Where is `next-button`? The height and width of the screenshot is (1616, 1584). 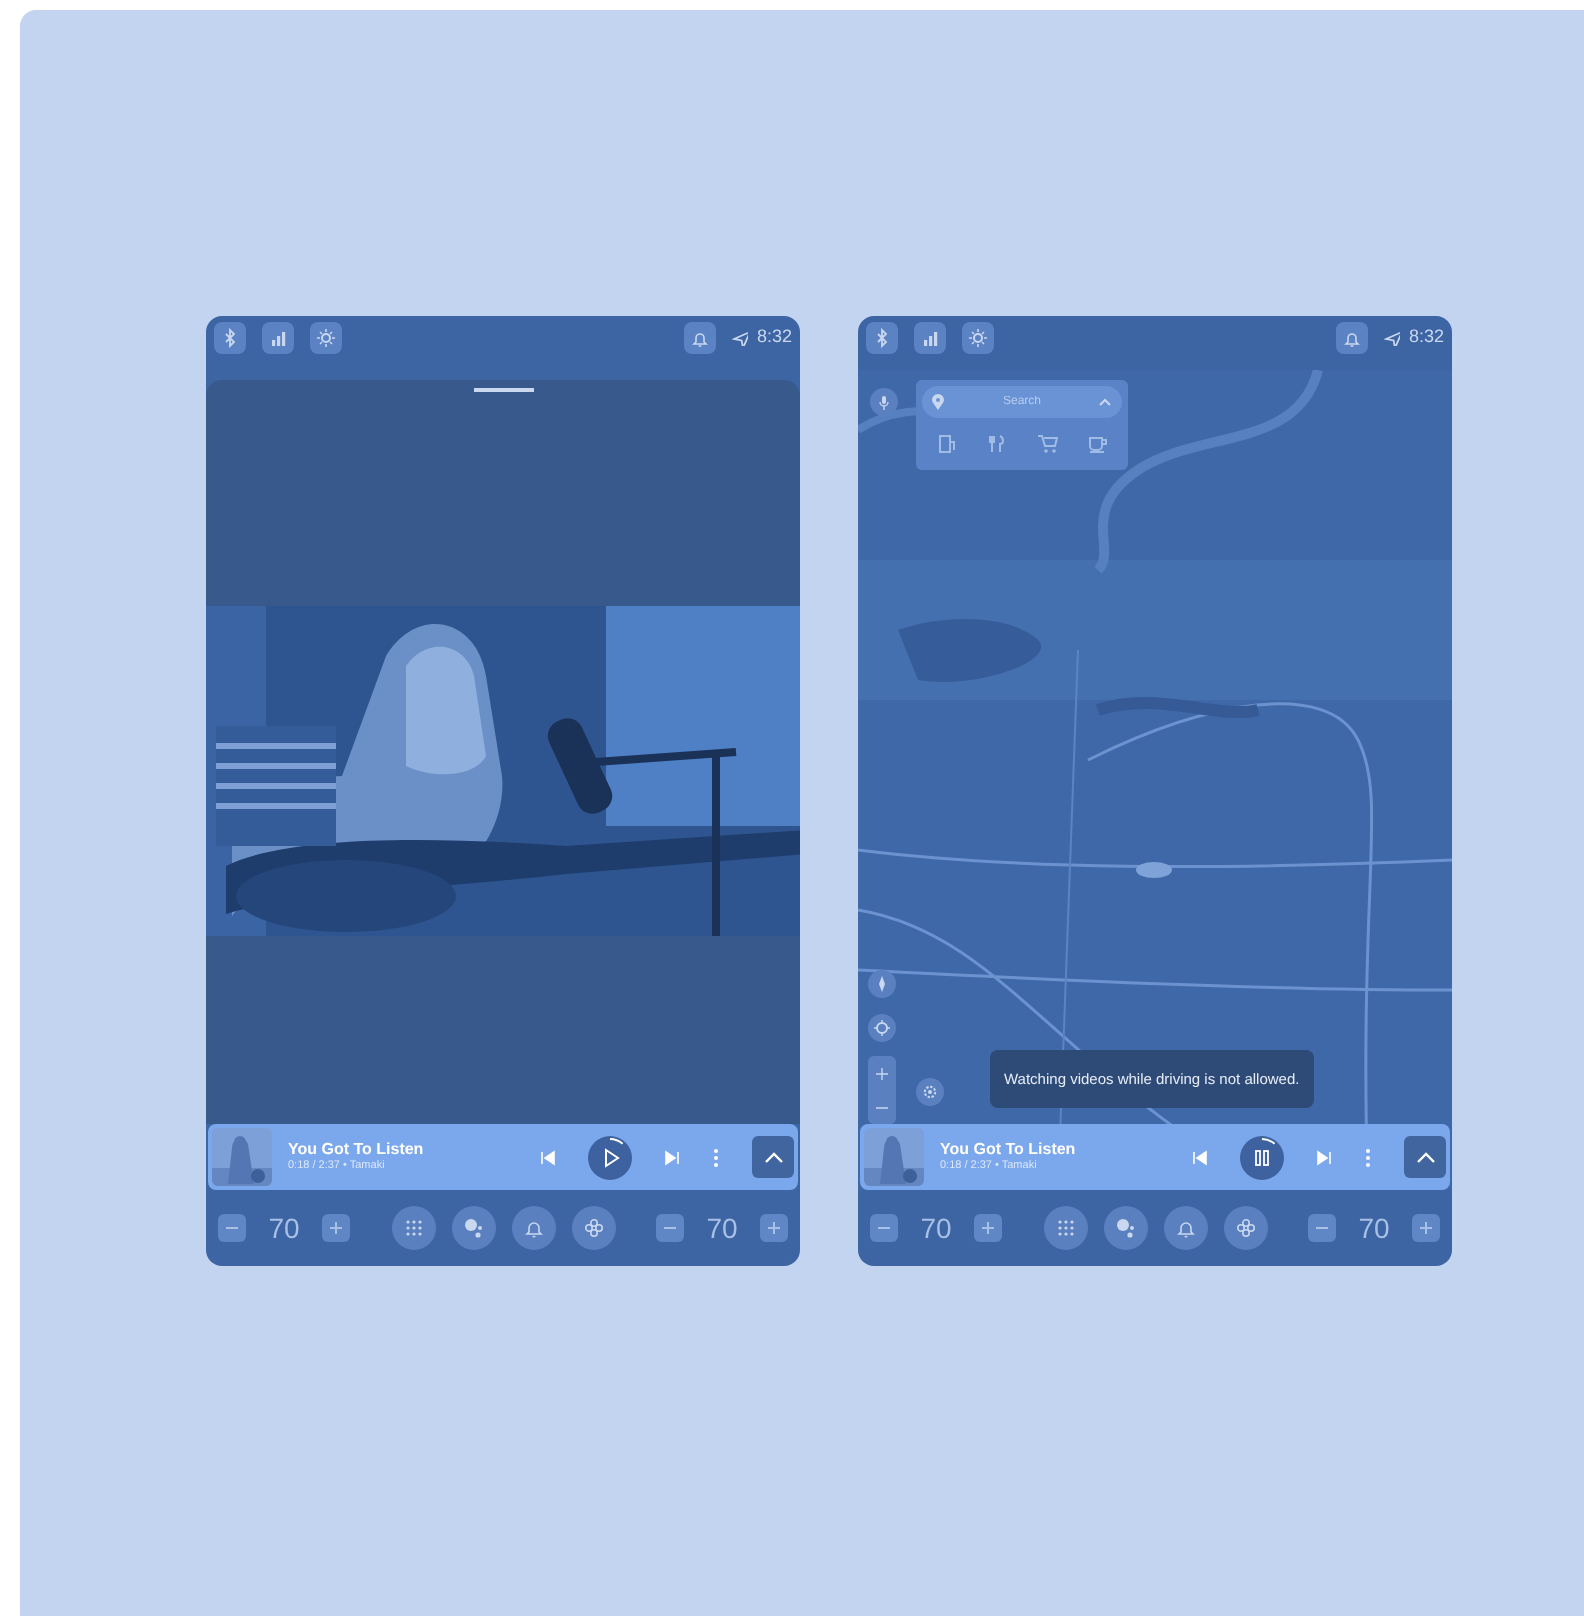 next-button is located at coordinates (672, 1157).